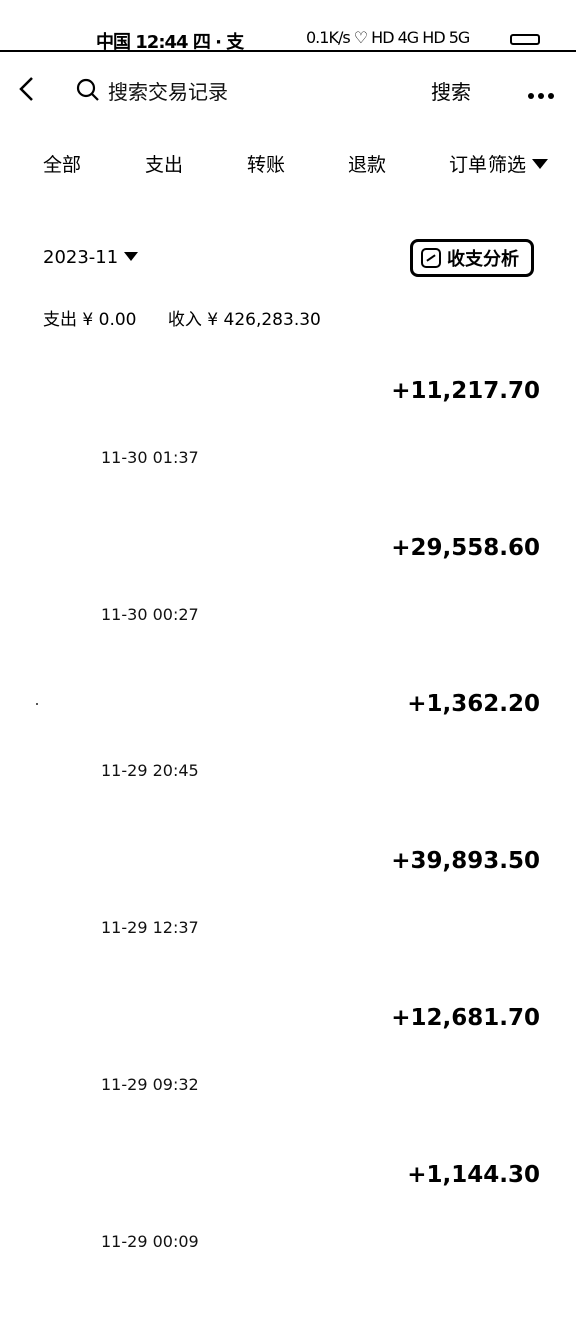 This screenshot has height=1318, width=576. I want to click on search-input: 搜索交易记录, so click(168, 90).